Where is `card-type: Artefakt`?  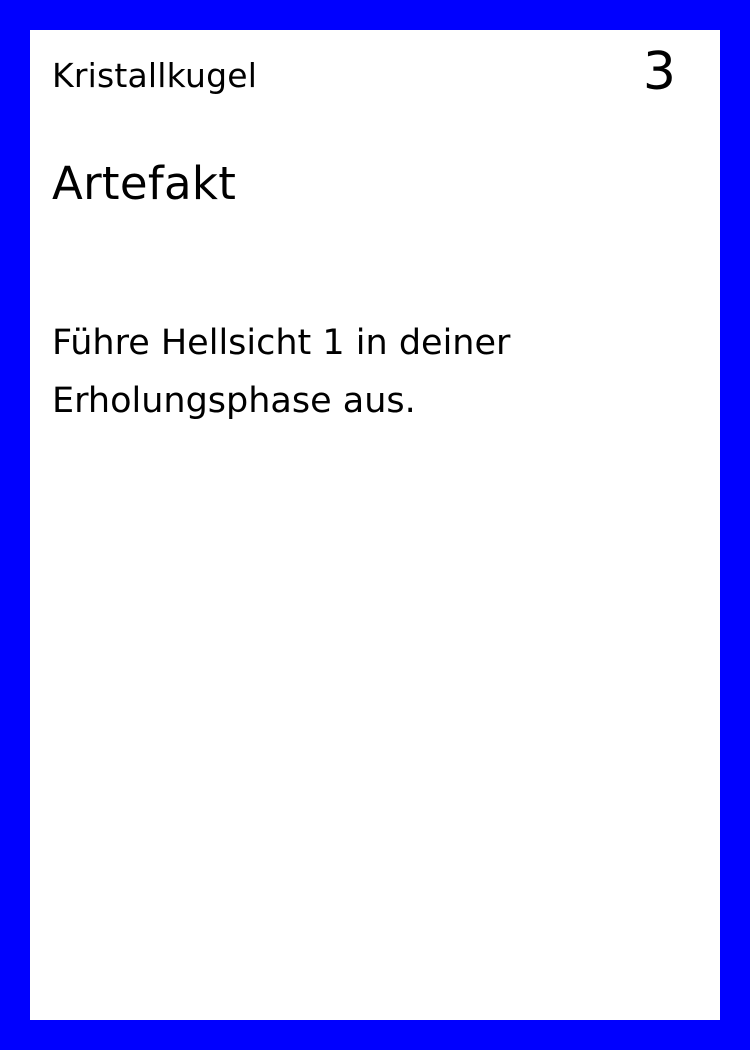 card-type: Artefakt is located at coordinates (144, 183).